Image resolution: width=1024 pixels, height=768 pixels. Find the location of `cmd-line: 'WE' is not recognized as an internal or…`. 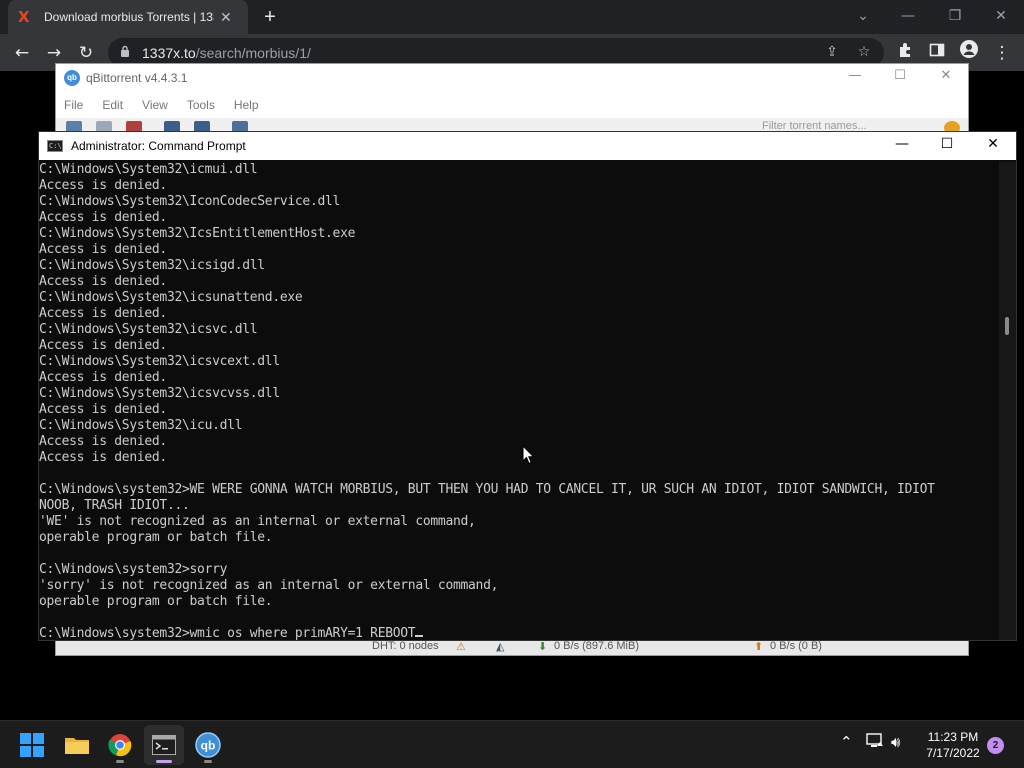

cmd-line: 'WE' is not recognized as an internal or… is located at coordinates (257, 521).